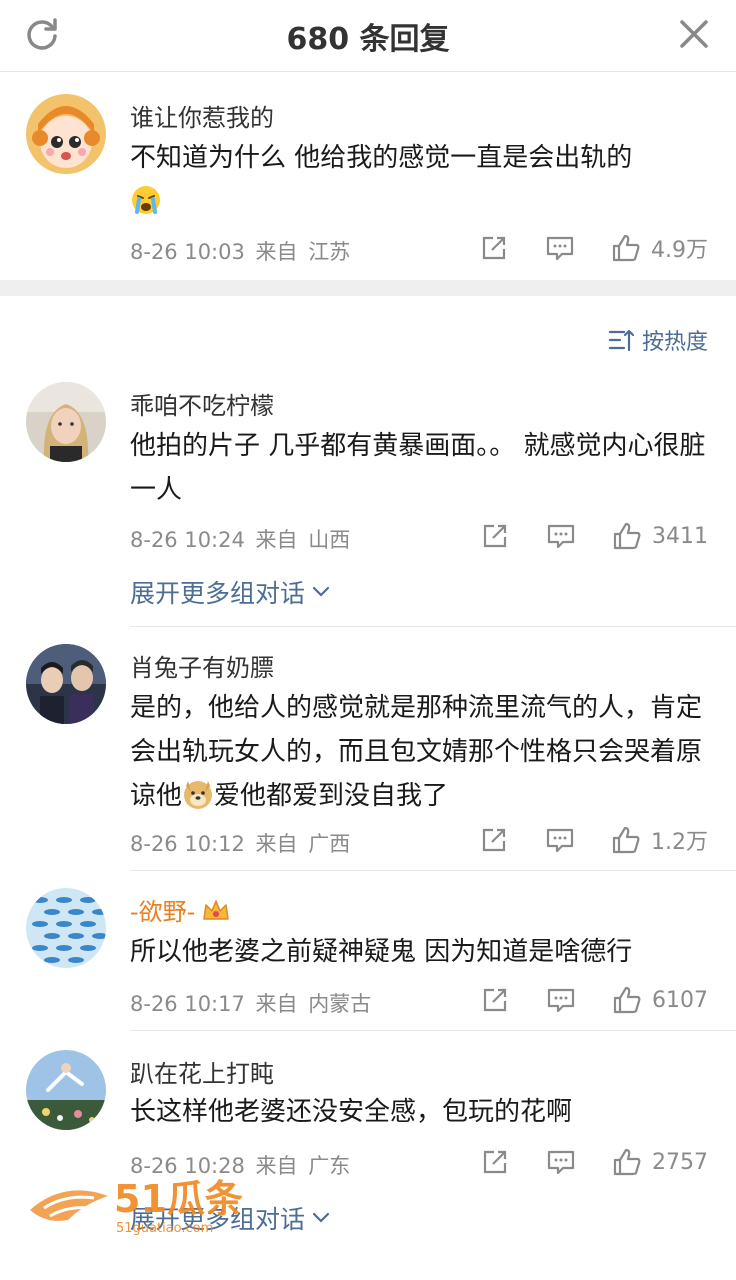 The image size is (736, 1280). I want to click on comment-actions: 4.9万, so click(593, 248).